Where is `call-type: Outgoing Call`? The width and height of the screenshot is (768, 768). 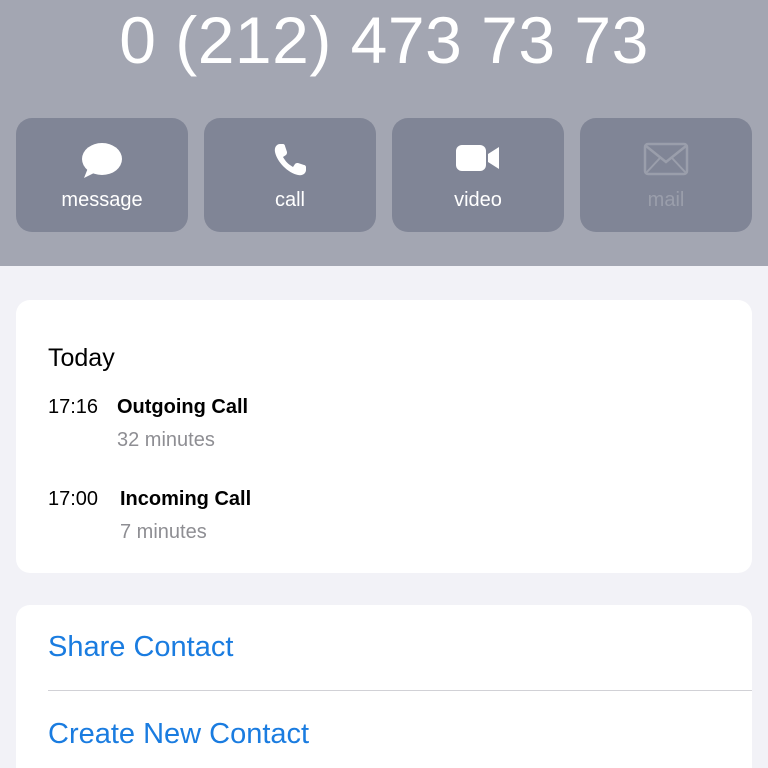
call-type: Outgoing Call is located at coordinates (183, 407).